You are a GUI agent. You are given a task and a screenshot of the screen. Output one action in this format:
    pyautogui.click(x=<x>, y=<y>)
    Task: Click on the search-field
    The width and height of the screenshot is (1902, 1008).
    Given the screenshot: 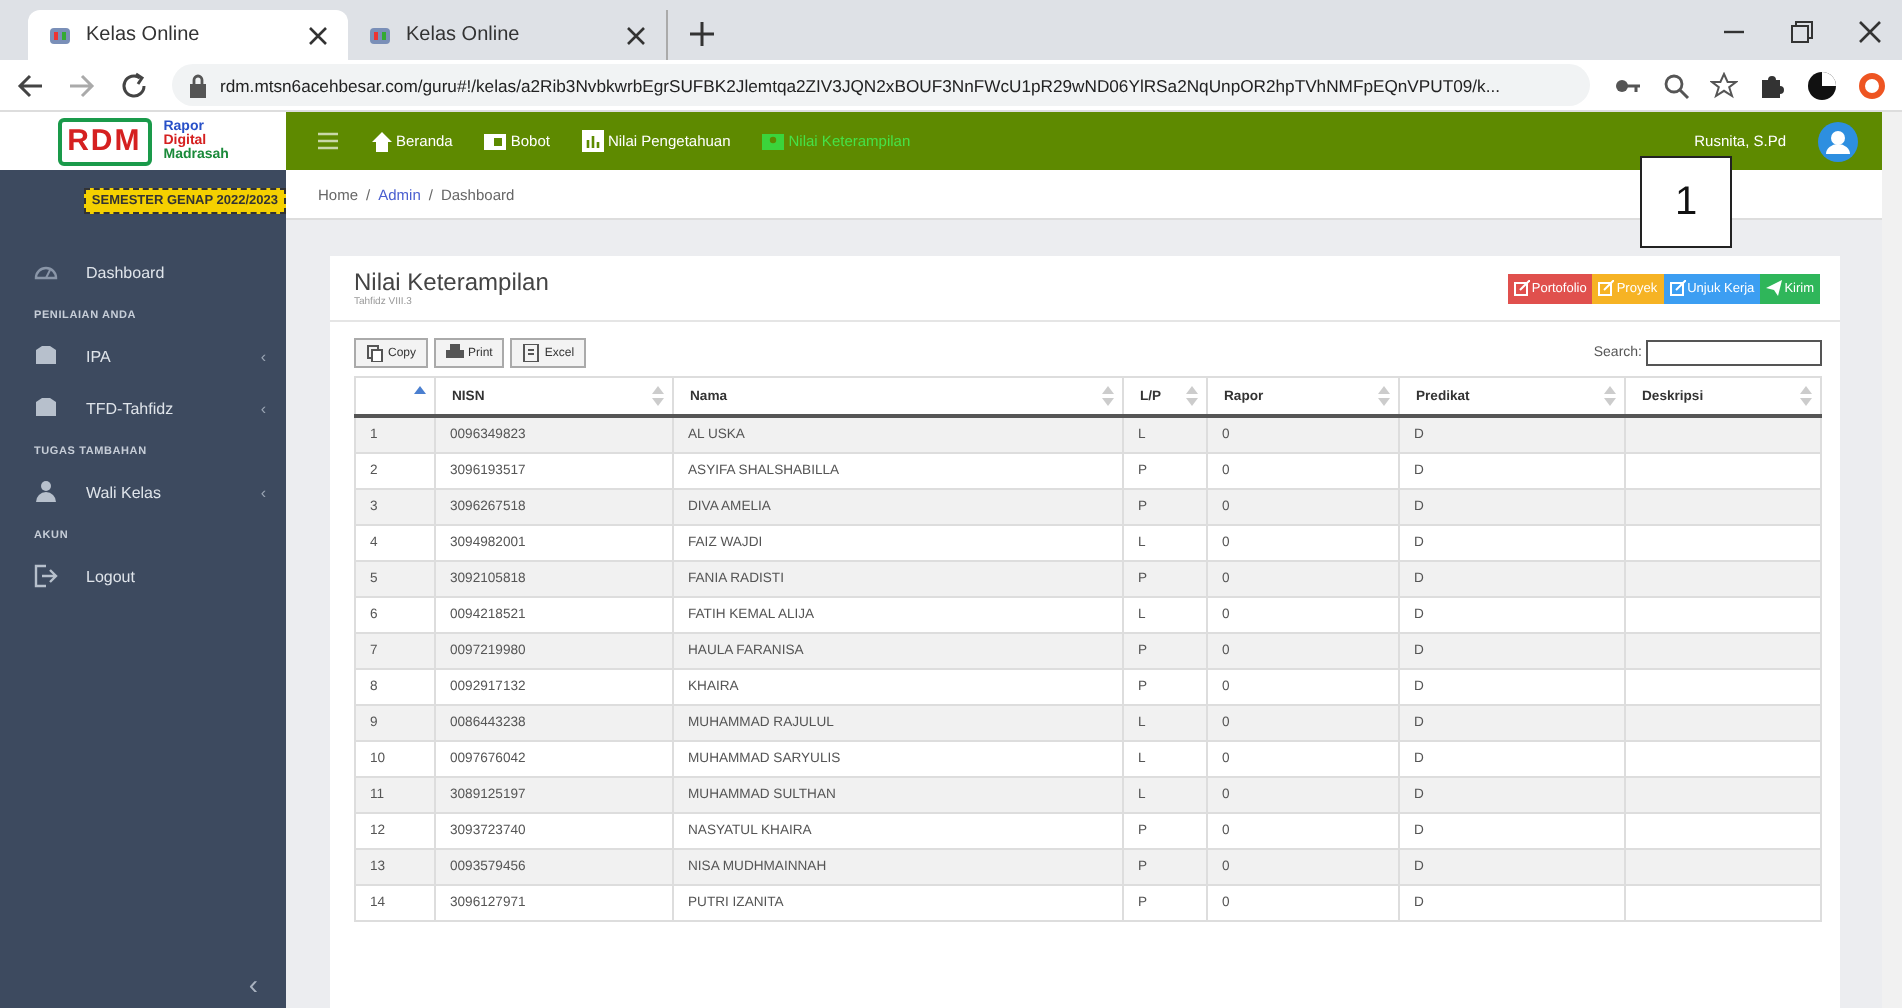 What is the action you would take?
    pyautogui.click(x=1734, y=353)
    